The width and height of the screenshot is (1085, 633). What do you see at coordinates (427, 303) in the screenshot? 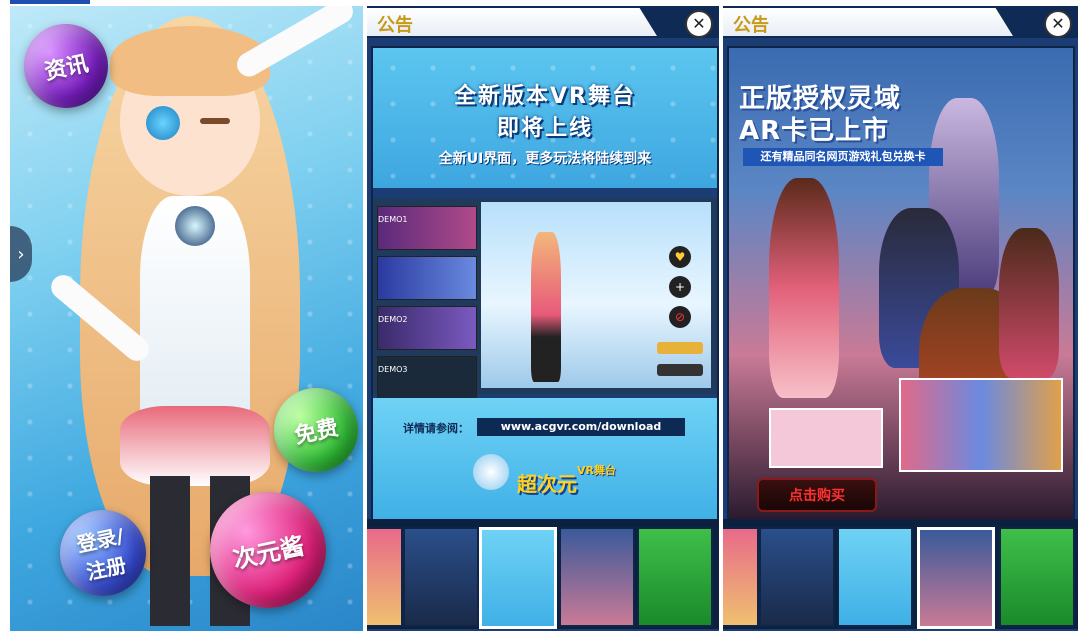
I see `song-list: DEMO1 DEMO2 DEMO3` at bounding box center [427, 303].